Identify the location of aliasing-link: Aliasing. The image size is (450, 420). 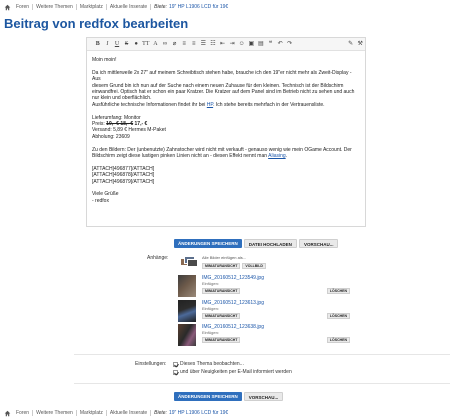
(277, 156).